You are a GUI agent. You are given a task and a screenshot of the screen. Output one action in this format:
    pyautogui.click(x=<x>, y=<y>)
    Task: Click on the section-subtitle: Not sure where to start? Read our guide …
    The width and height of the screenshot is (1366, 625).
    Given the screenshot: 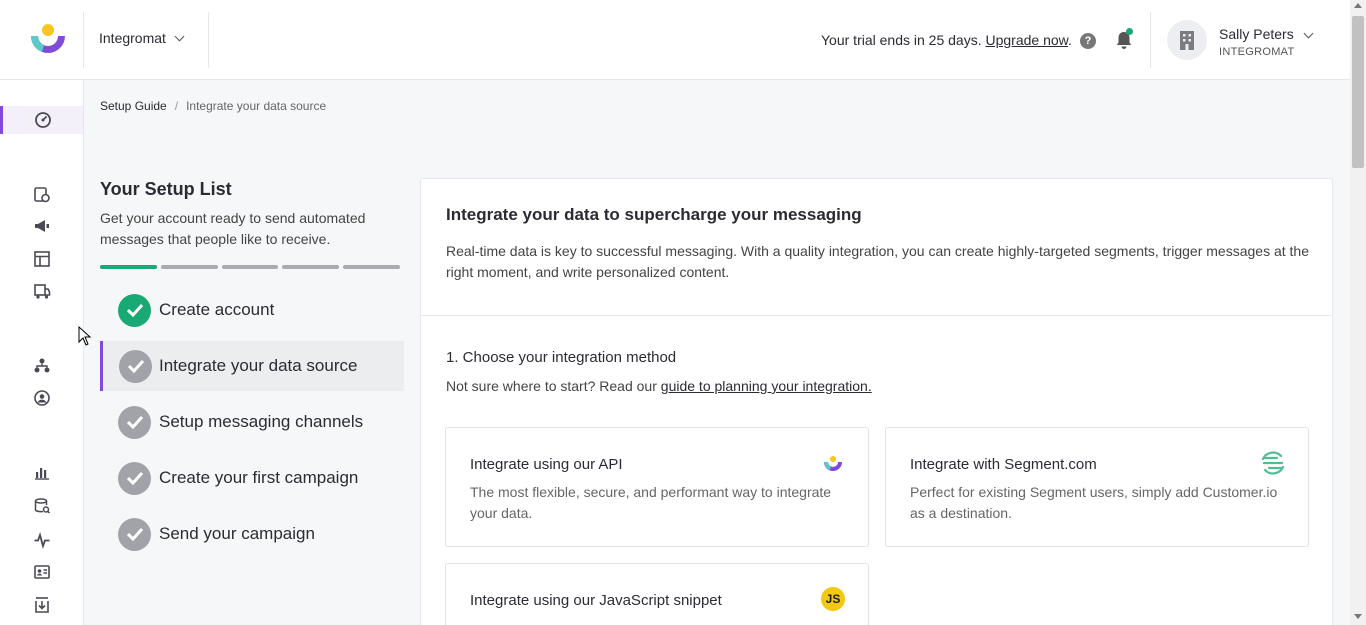 What is the action you would take?
    pyautogui.click(x=659, y=386)
    